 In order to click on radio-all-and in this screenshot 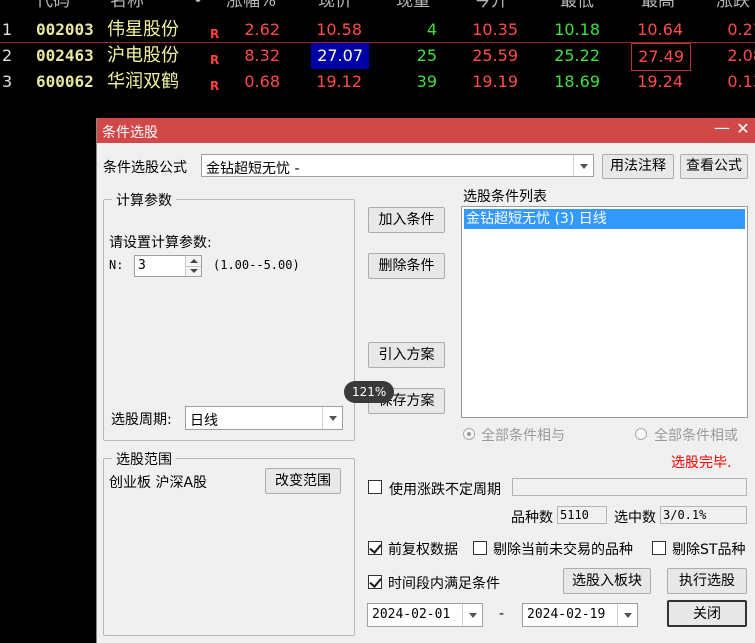, I will do `click(469, 434)`.